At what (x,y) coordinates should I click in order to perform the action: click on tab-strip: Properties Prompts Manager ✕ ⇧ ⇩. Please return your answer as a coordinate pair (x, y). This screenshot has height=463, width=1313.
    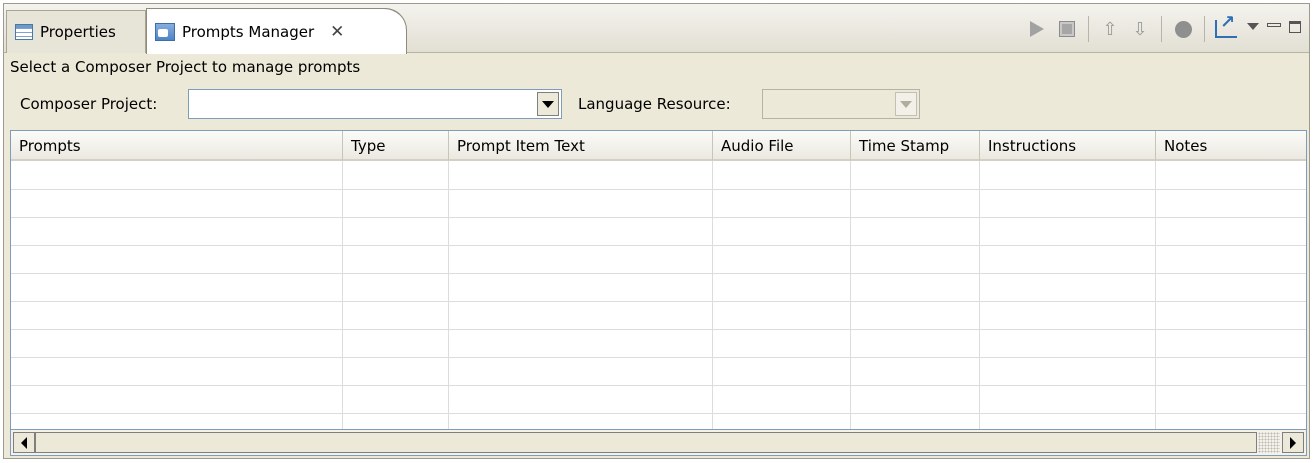
    Looking at the image, I should click on (656, 29).